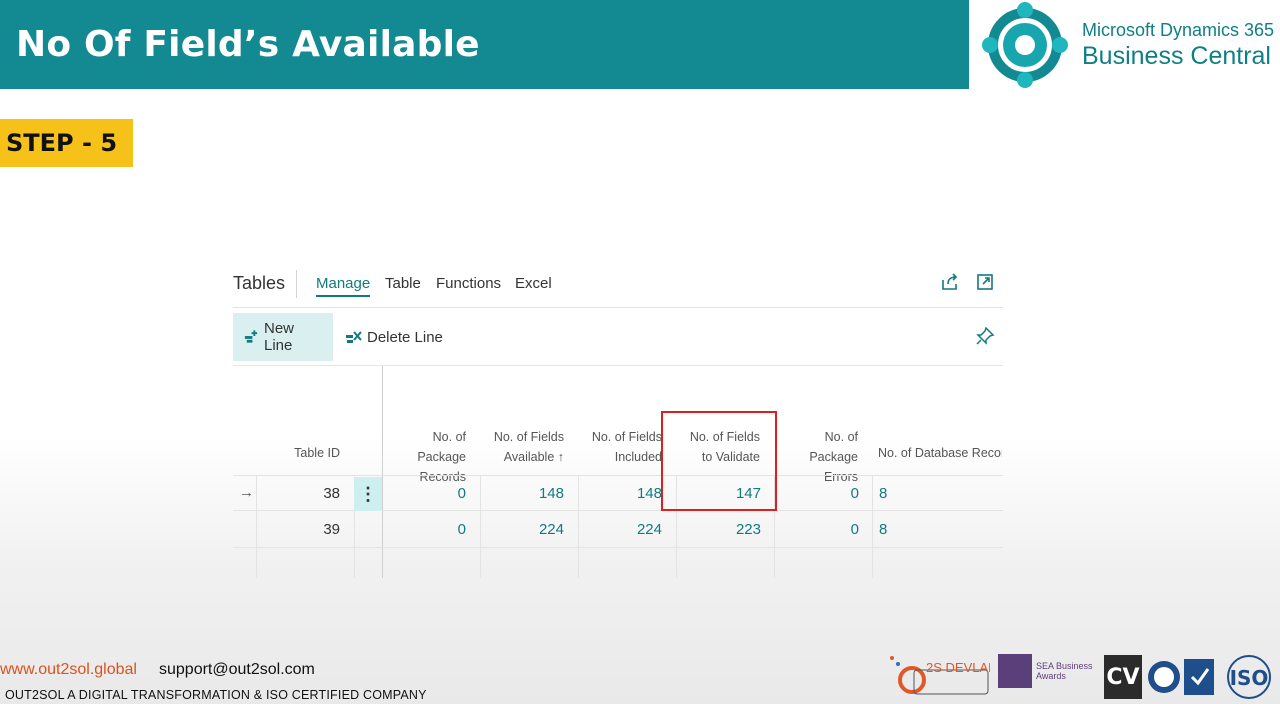 This screenshot has height=704, width=1280. Describe the element at coordinates (551, 529) in the screenshot. I see `cell-fields-available: 224` at that location.